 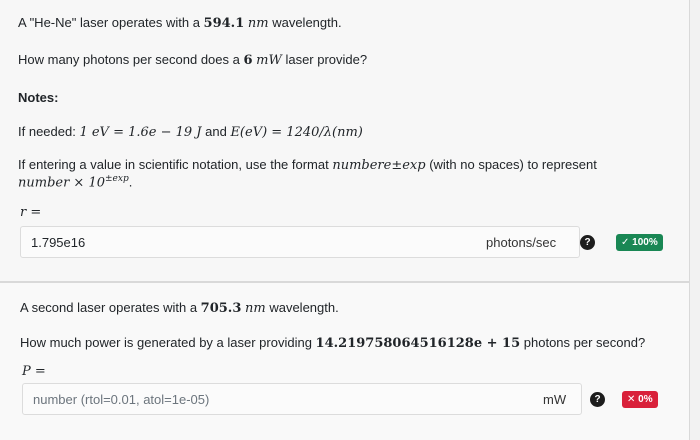 What do you see at coordinates (224, 23) in the screenshot?
I see `q1-wavelength-value: 594.1` at bounding box center [224, 23].